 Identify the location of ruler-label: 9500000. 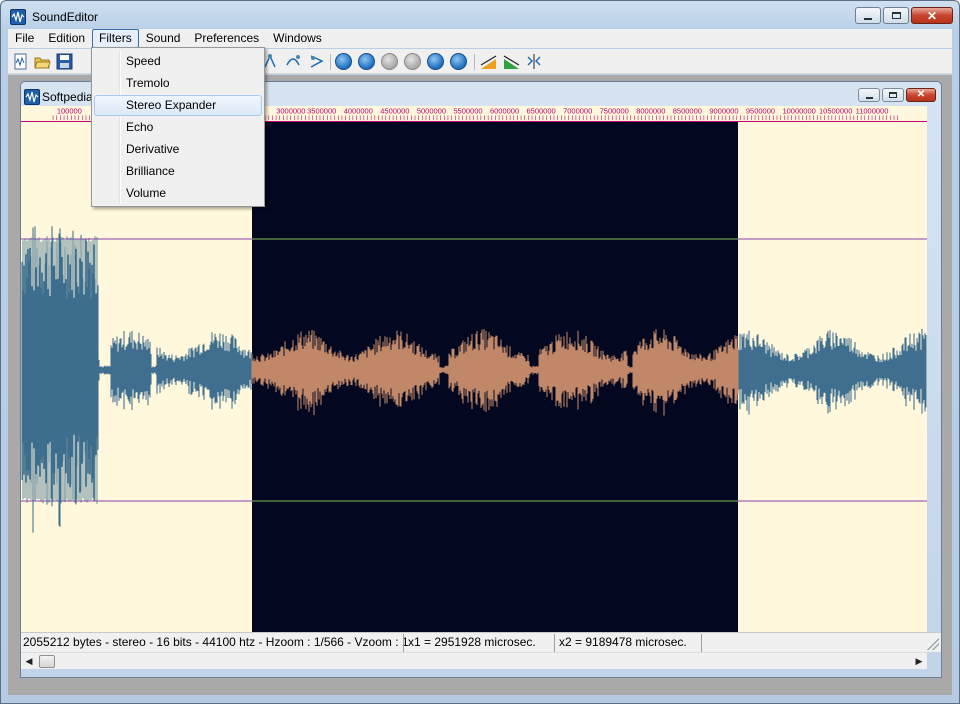
(760, 111).